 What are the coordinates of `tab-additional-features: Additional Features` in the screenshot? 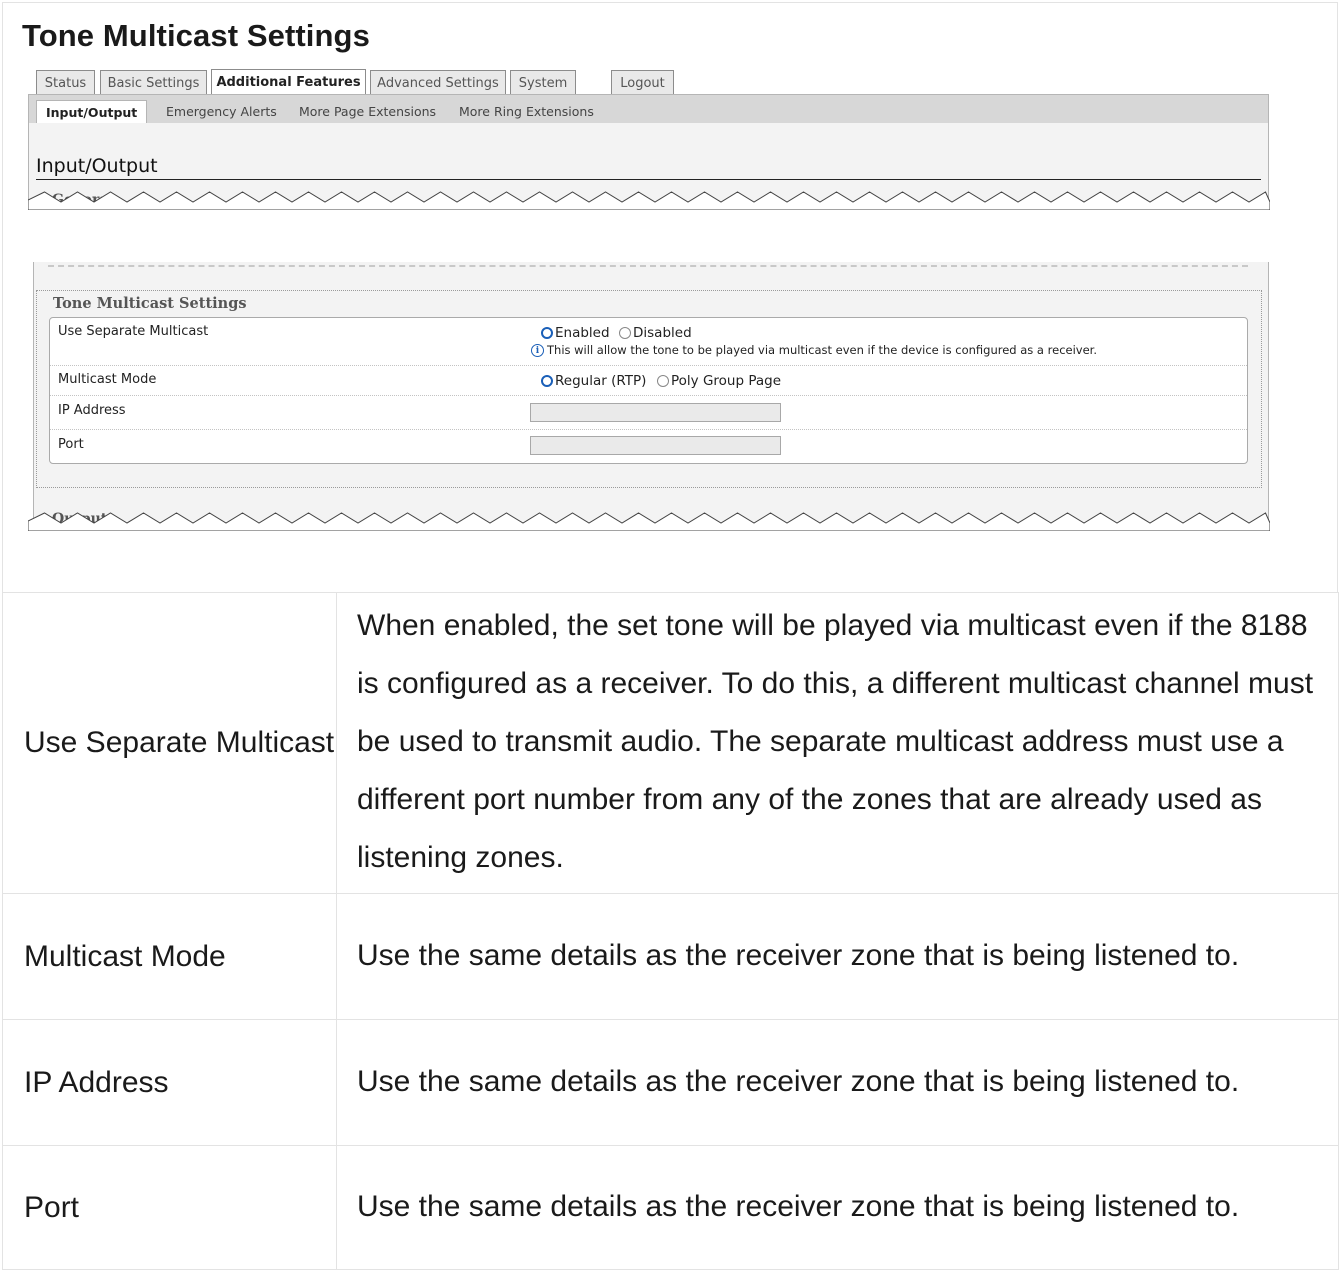 It's located at (288, 82).